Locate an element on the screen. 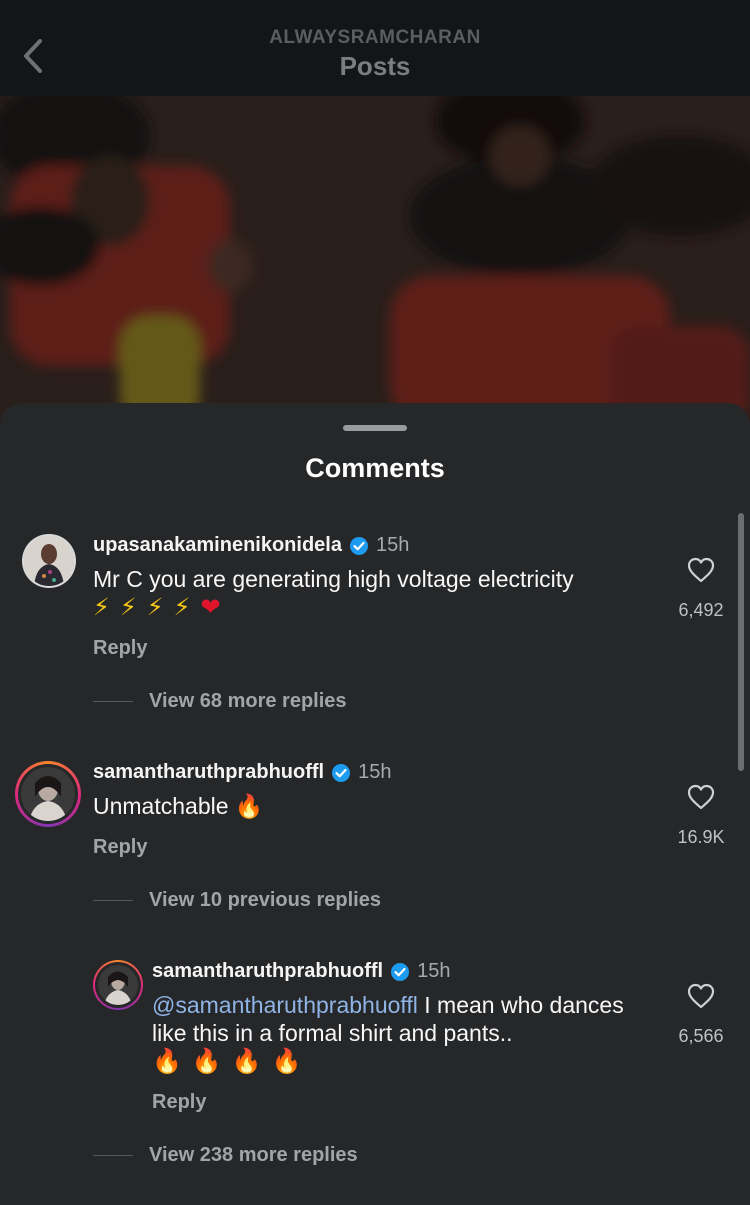 This screenshot has height=1205, width=750. comment-emojis: ⚡ ⚡ ⚡ ⚡ ❤ is located at coordinates (157, 608).